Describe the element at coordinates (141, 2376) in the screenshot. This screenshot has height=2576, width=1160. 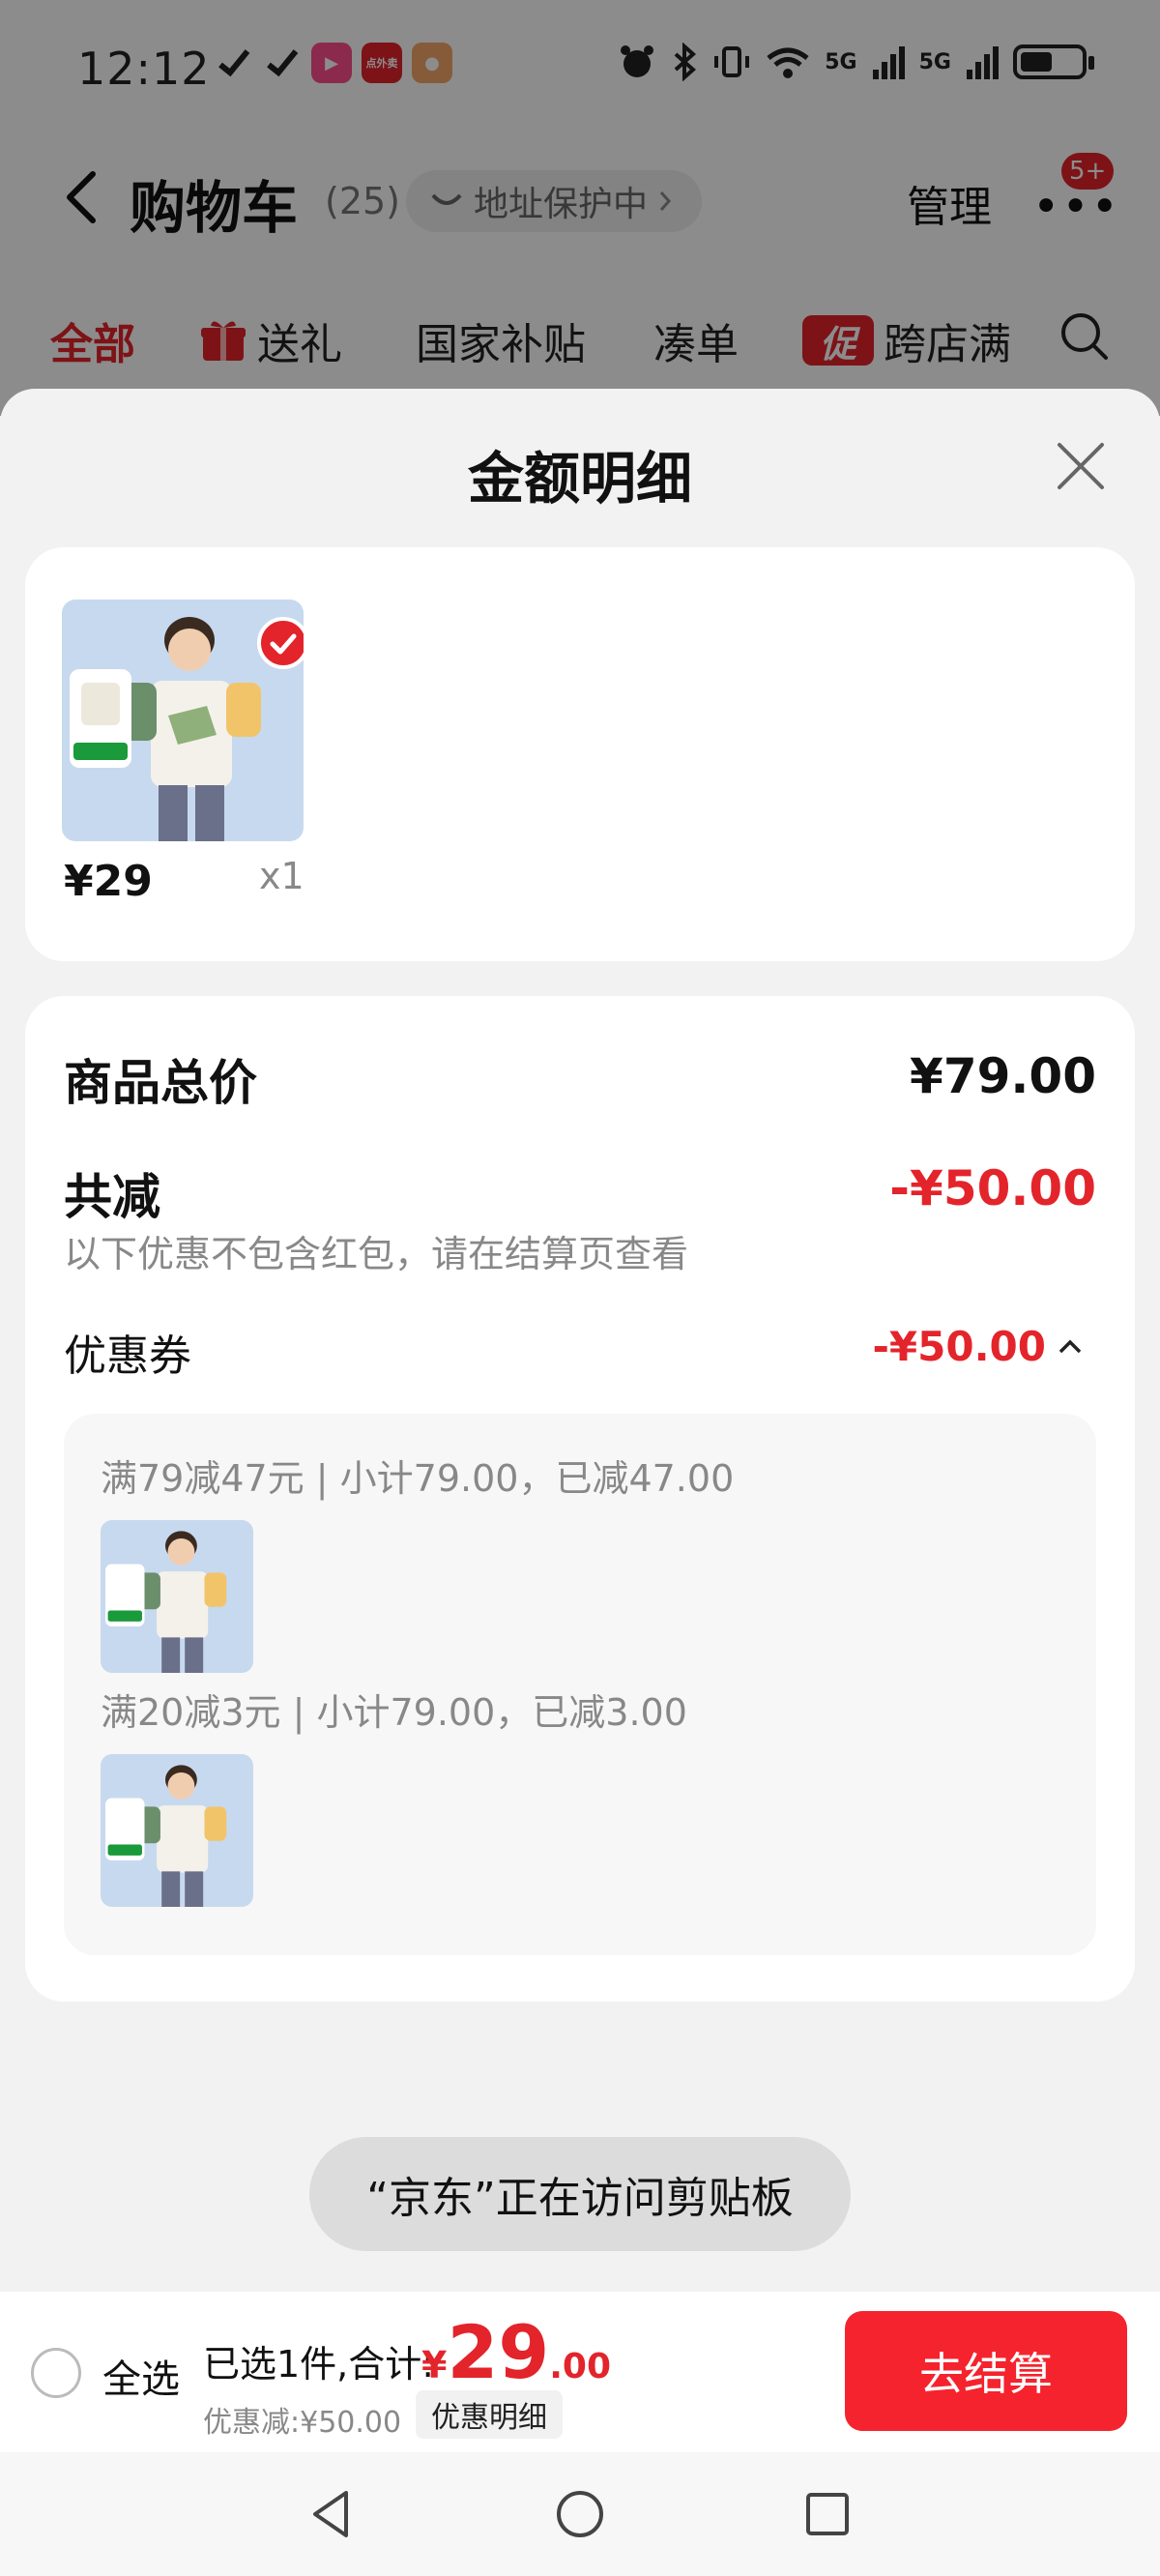
I see `select-all-label: 全选` at that location.